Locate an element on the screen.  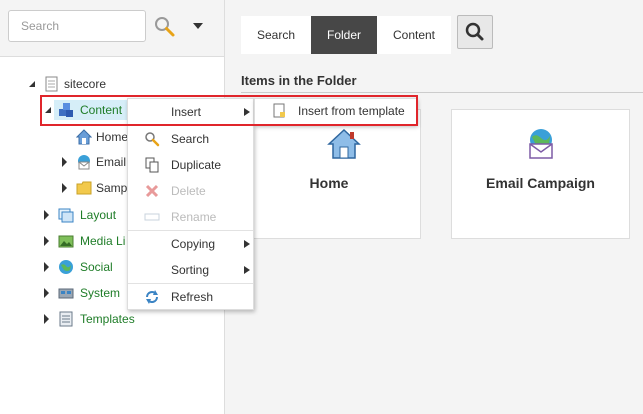
layout-icon is located at coordinates (66, 215).